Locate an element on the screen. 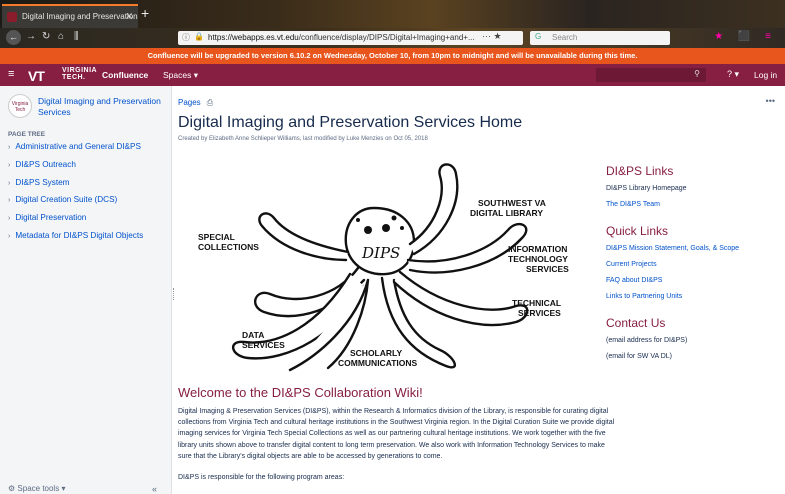  library-icon: ⫼ is located at coordinates (76, 36).